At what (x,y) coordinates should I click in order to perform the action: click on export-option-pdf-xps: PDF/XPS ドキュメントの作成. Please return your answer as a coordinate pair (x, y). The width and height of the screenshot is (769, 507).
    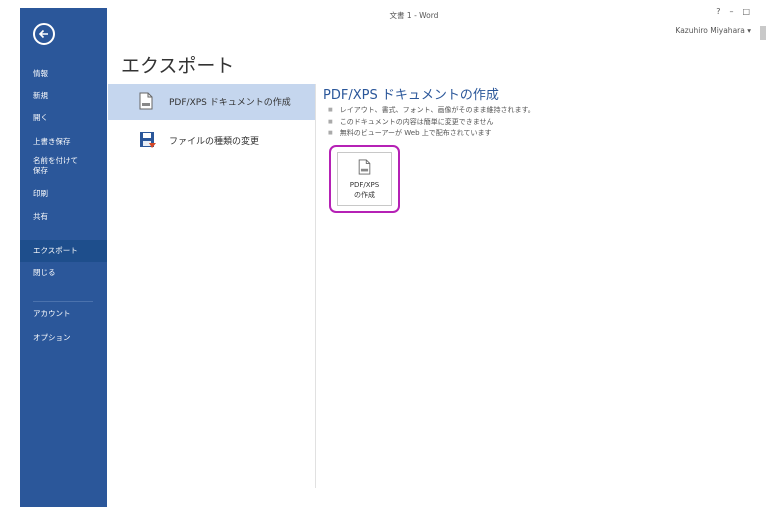
    Looking at the image, I should click on (211, 102).